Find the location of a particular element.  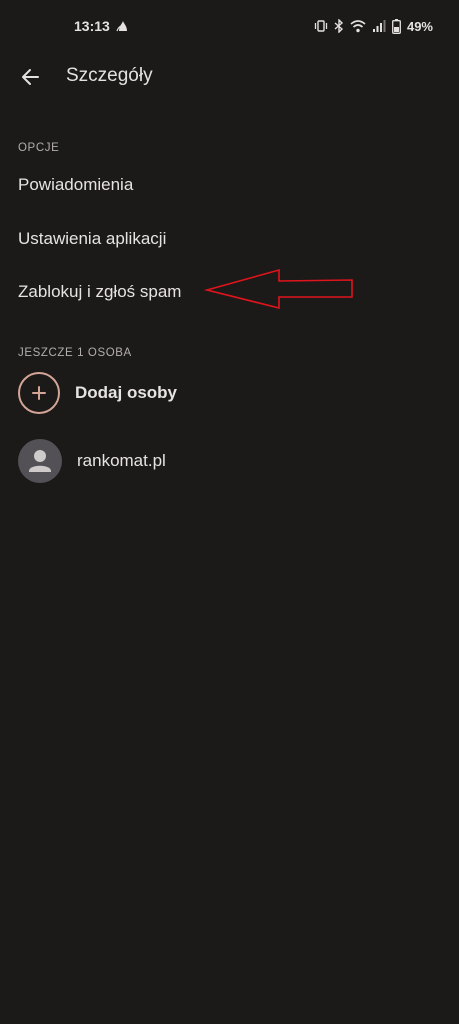

option-app-settings: Ustawienia aplikacji is located at coordinates (92, 239).